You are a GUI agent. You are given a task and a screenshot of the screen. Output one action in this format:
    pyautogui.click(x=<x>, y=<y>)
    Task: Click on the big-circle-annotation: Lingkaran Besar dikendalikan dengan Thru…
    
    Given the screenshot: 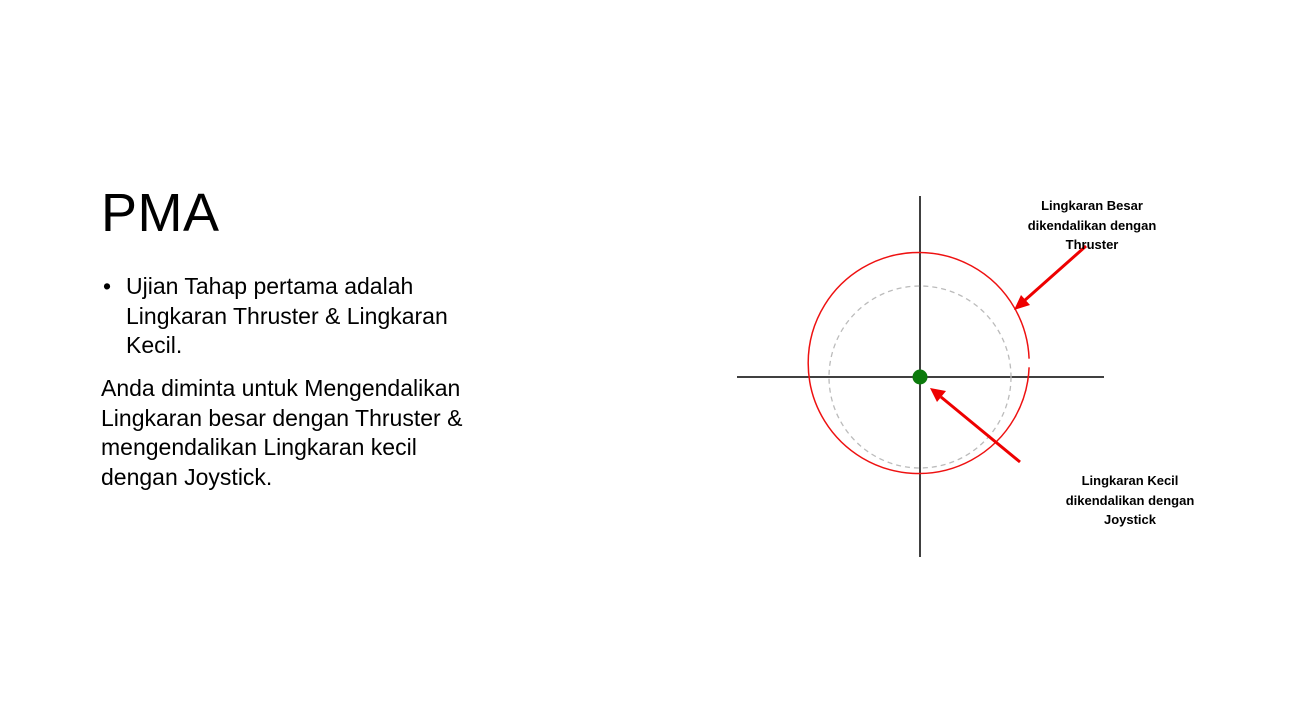 What is the action you would take?
    pyautogui.click(x=1092, y=225)
    